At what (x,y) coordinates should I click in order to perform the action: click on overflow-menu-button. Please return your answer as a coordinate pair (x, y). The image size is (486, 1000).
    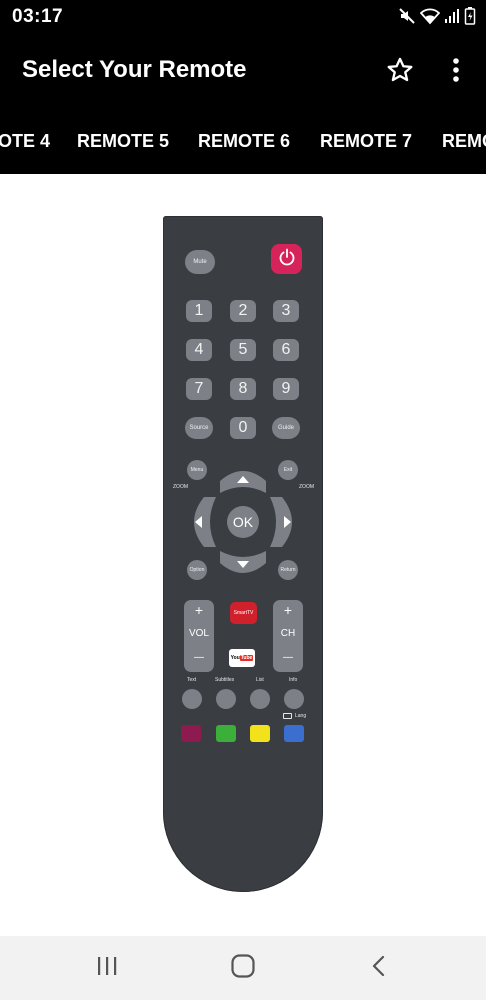
    Looking at the image, I should click on (456, 72).